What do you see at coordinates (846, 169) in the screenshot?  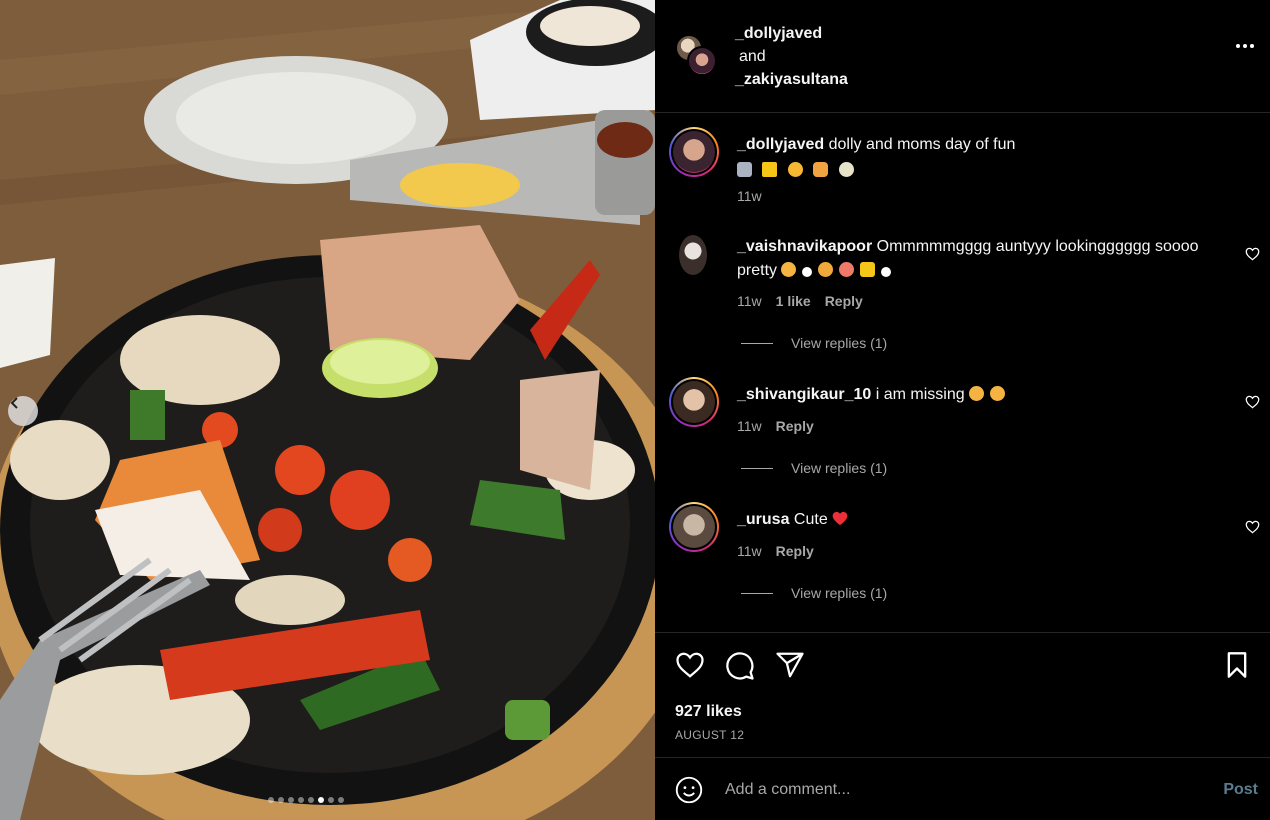 I see `flower-emoji-icon` at bounding box center [846, 169].